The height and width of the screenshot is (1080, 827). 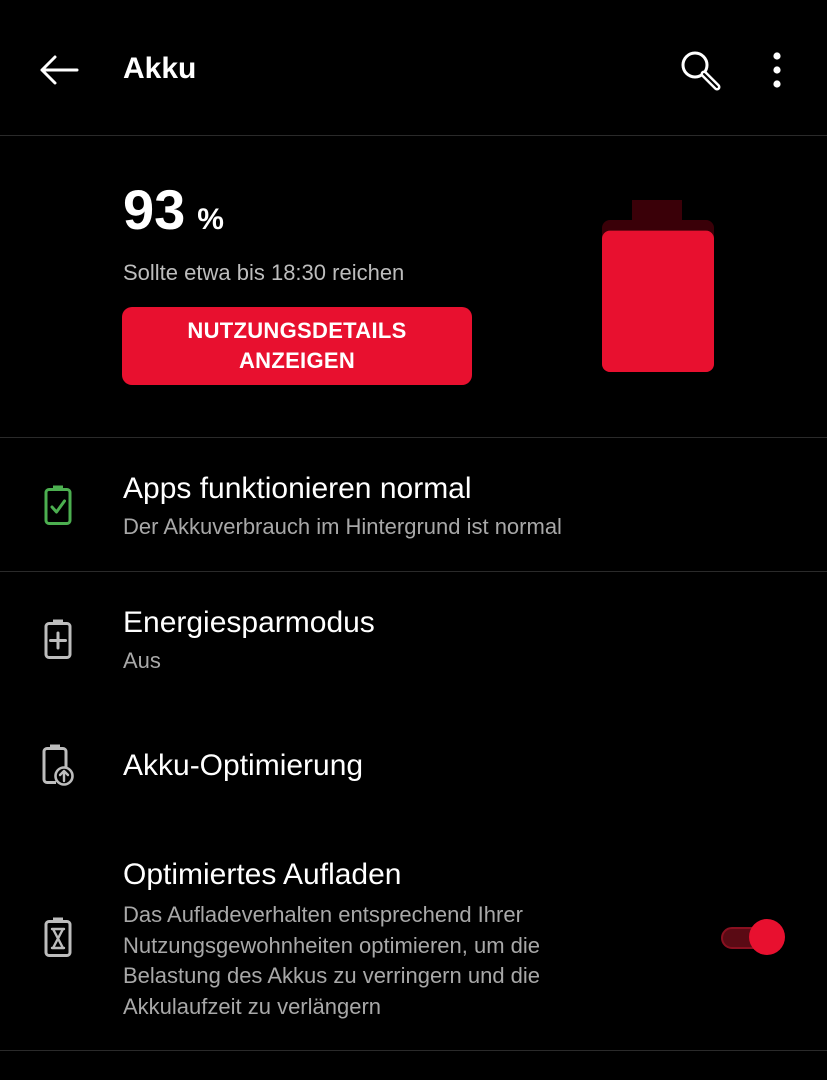 I want to click on optimized-charging-toggle, so click(x=754, y=937).